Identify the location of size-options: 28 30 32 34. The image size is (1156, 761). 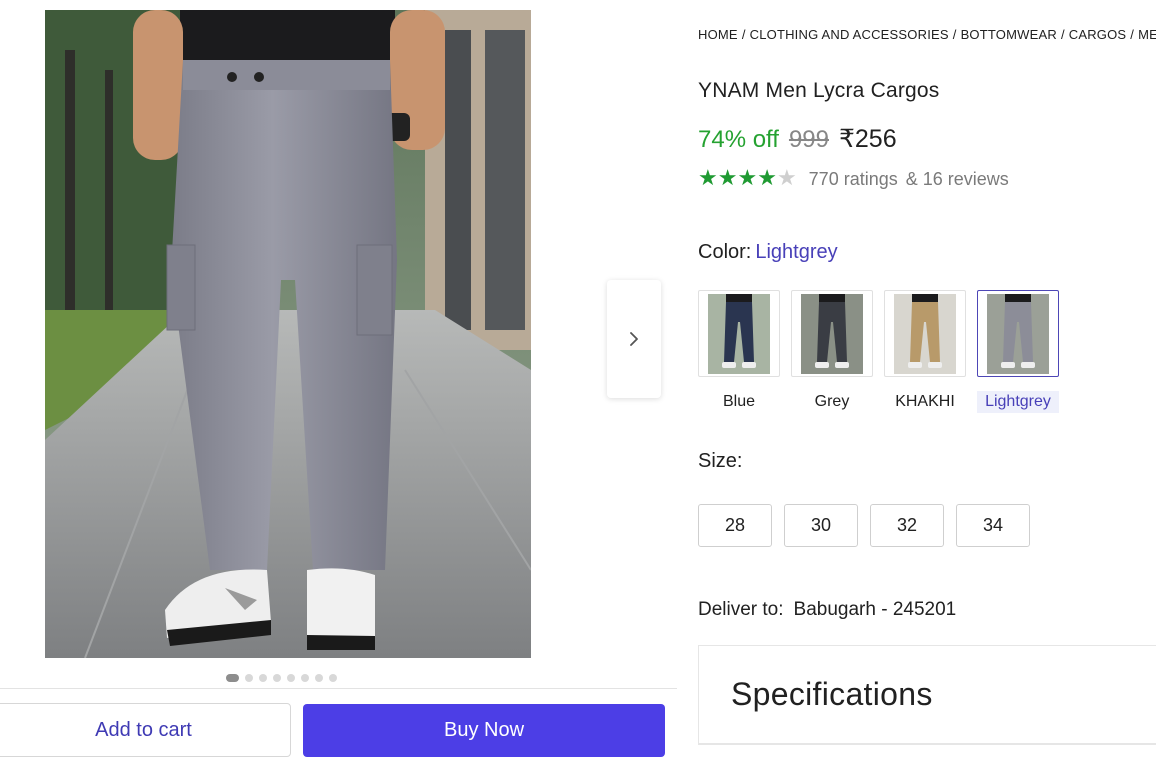
(864, 525).